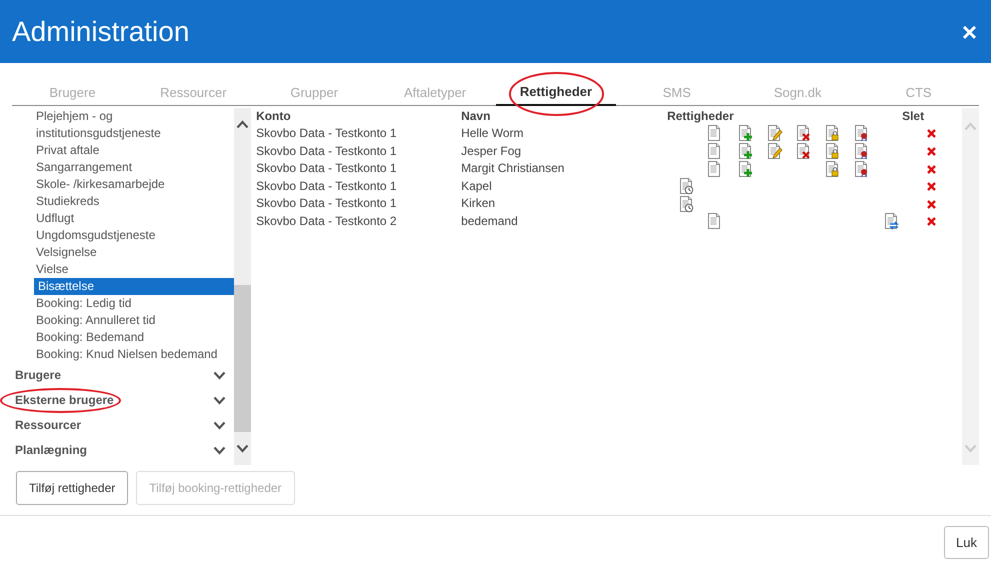  I want to click on sidebar-item: Privat aftale, so click(123, 150).